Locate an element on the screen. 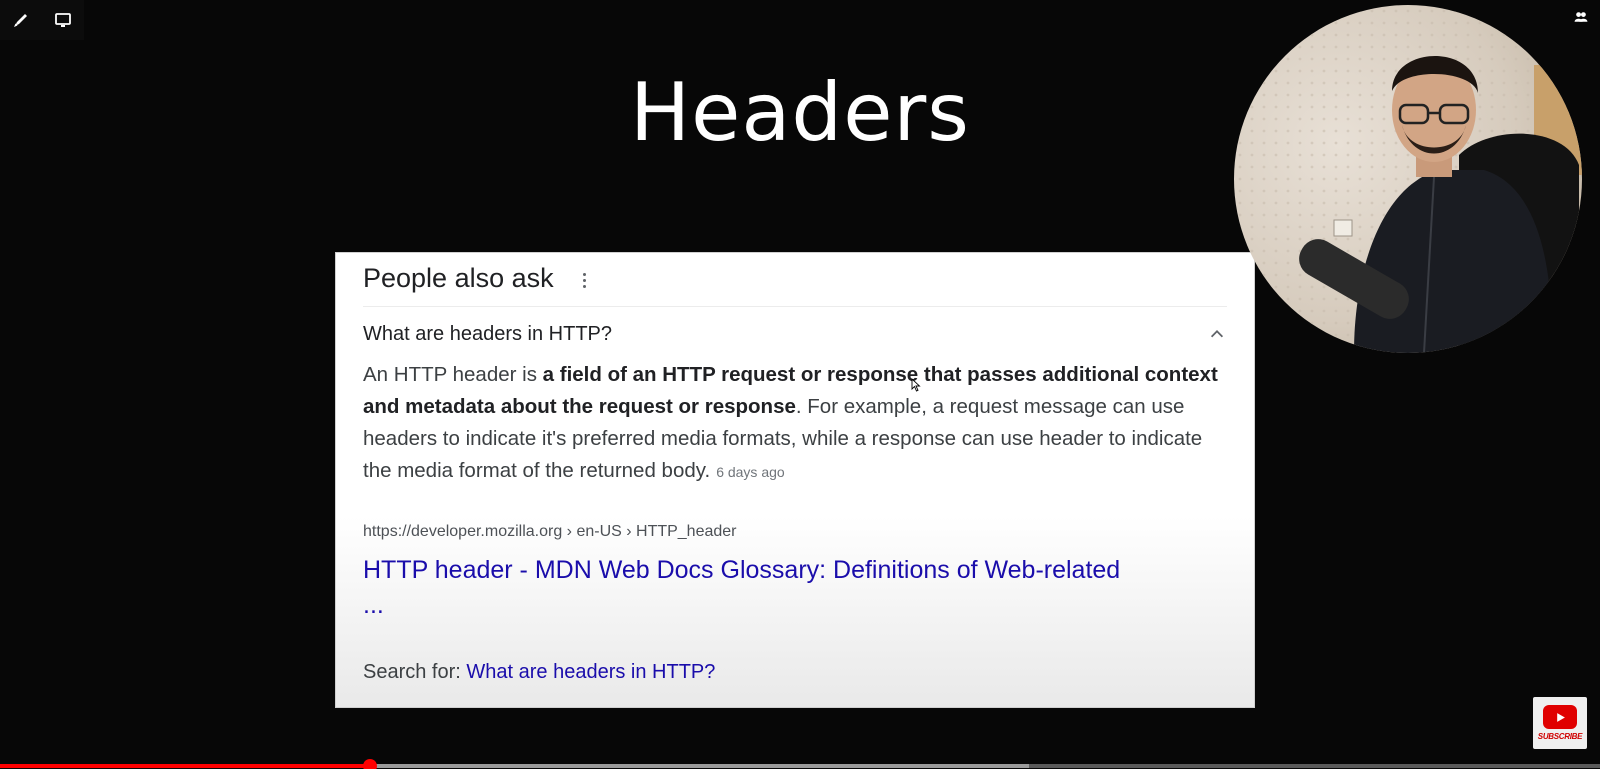  paa-question-row: What are headers in HTTP? is located at coordinates (795, 334).